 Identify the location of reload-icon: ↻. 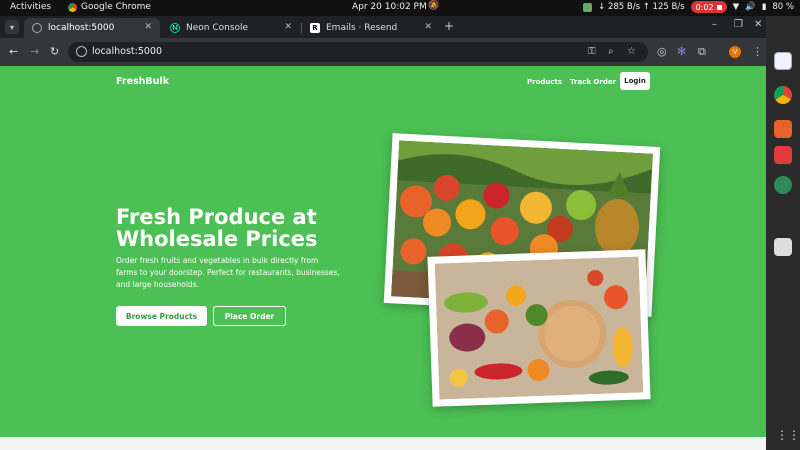
(54, 51).